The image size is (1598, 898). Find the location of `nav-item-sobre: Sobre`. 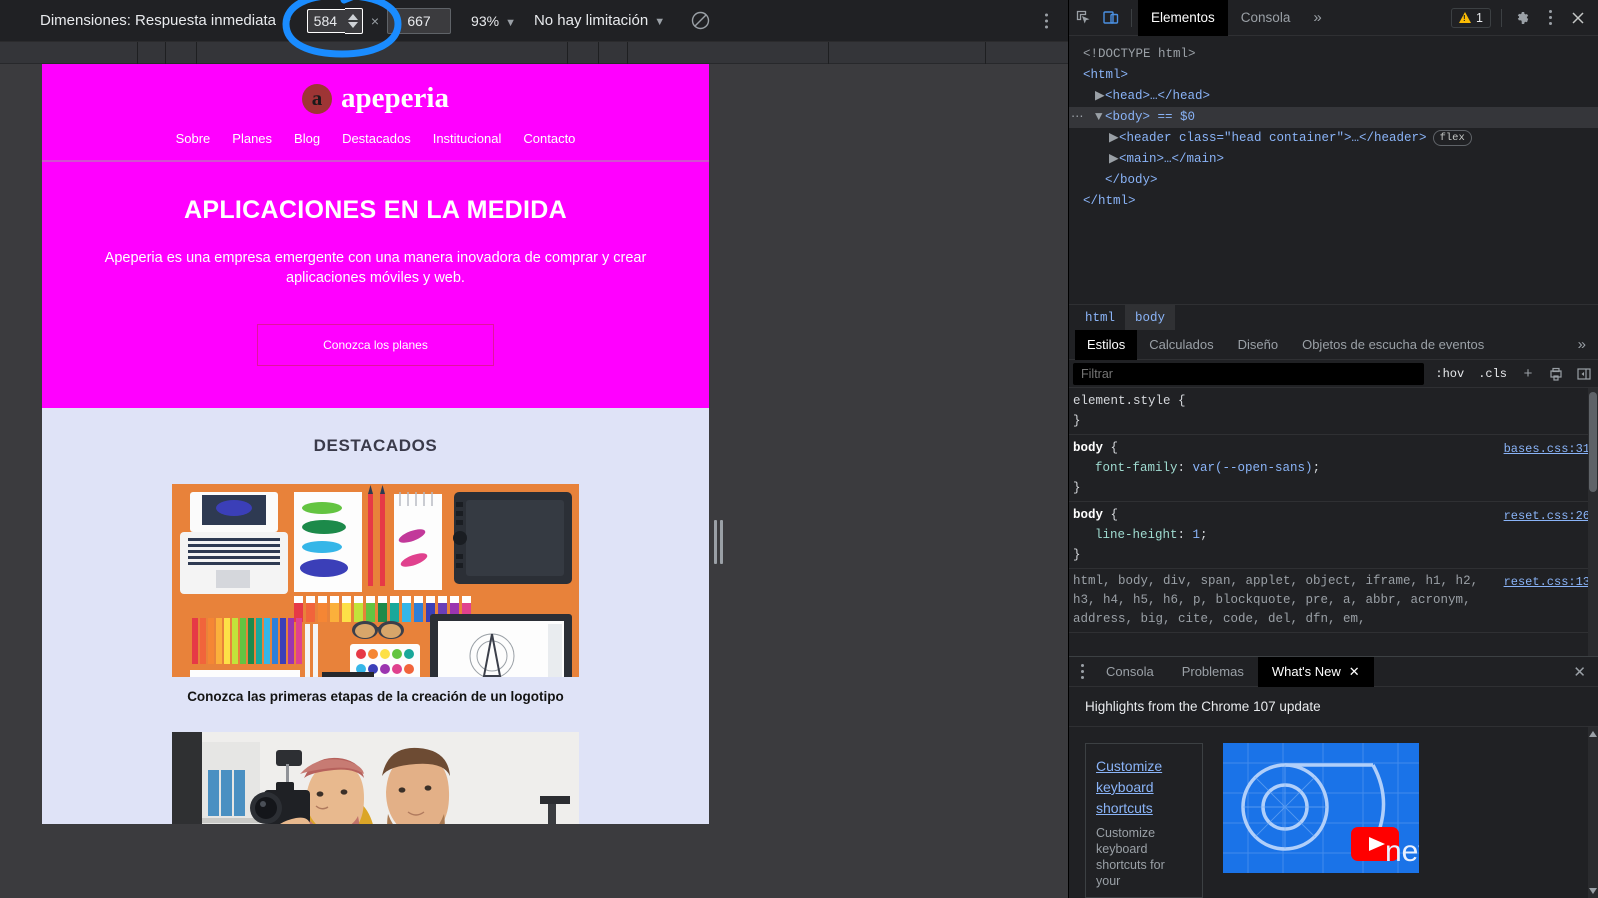

nav-item-sobre: Sobre is located at coordinates (193, 138).